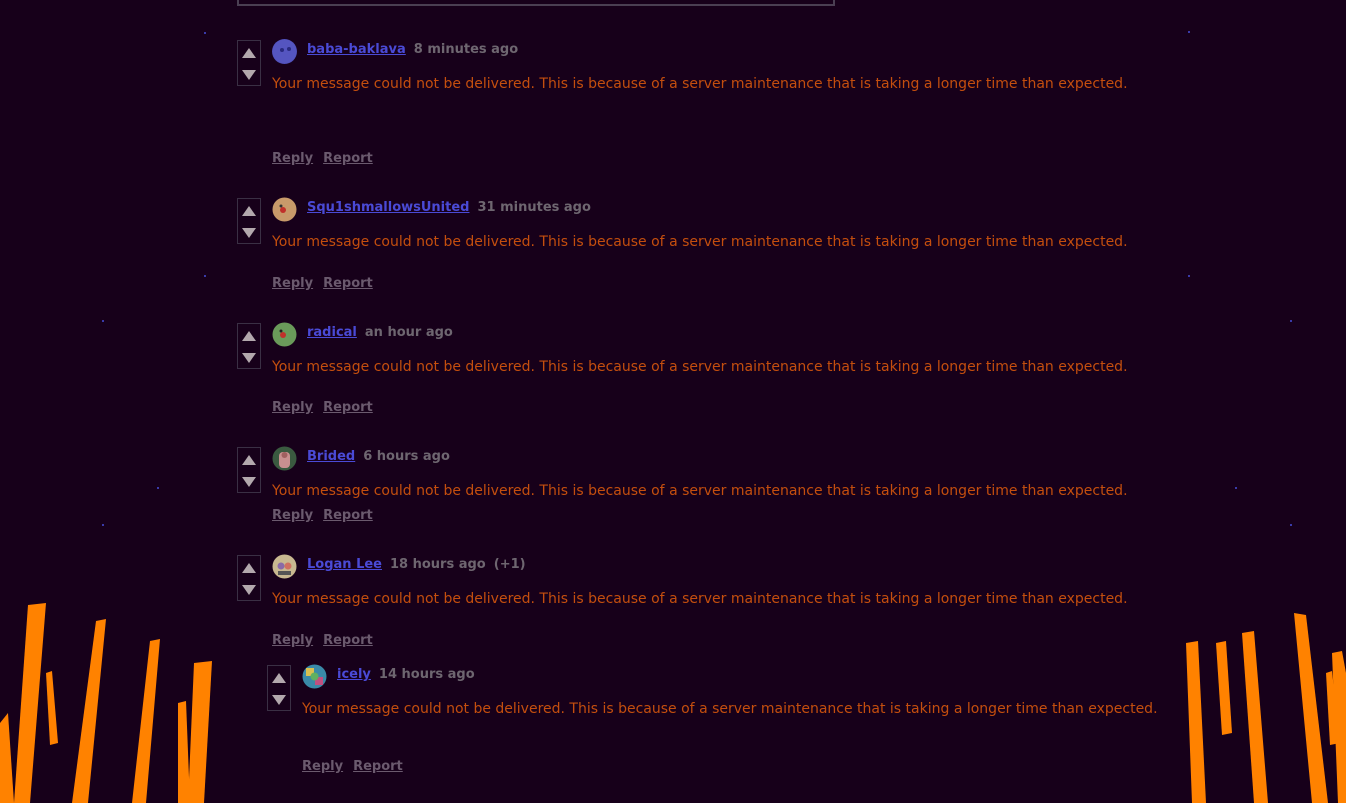 Image resolution: width=1346 pixels, height=803 pixels. I want to click on flame-decoration-right, so click(1266, 708).